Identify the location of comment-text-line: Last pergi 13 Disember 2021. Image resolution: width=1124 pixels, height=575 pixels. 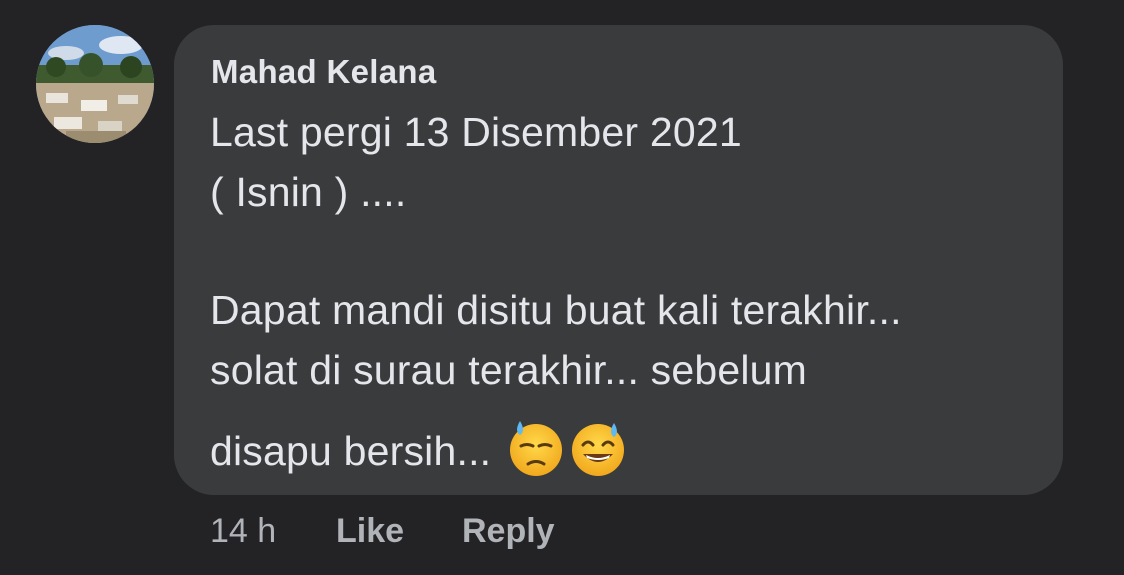
(476, 132).